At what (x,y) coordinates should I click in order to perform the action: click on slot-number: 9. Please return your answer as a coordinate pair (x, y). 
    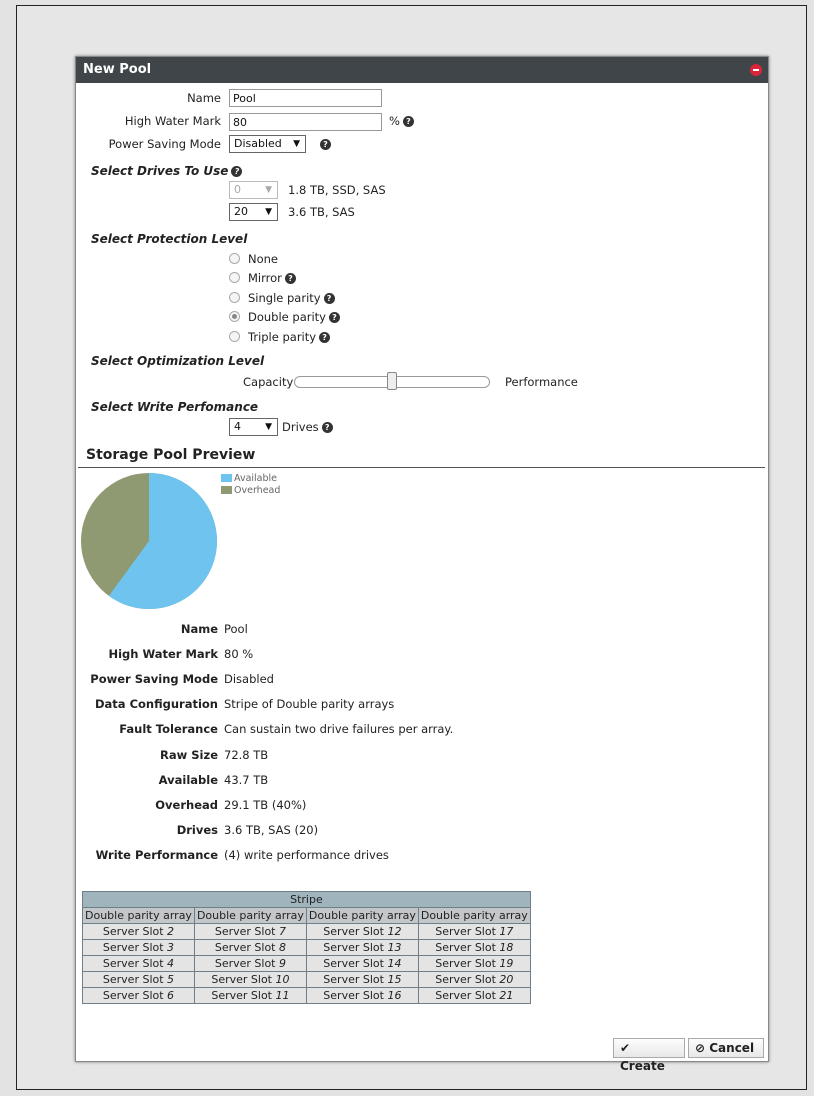
    Looking at the image, I should click on (282, 963).